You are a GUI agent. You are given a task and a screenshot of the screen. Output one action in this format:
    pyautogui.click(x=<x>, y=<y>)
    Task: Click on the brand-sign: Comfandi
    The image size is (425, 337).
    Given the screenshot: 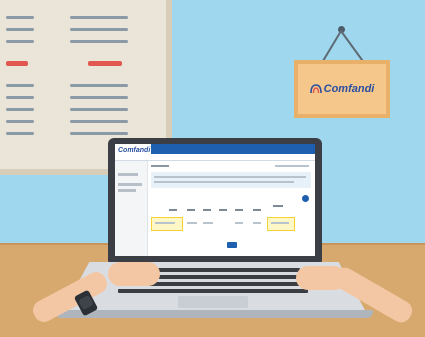 What is the action you would take?
    pyautogui.click(x=342, y=89)
    